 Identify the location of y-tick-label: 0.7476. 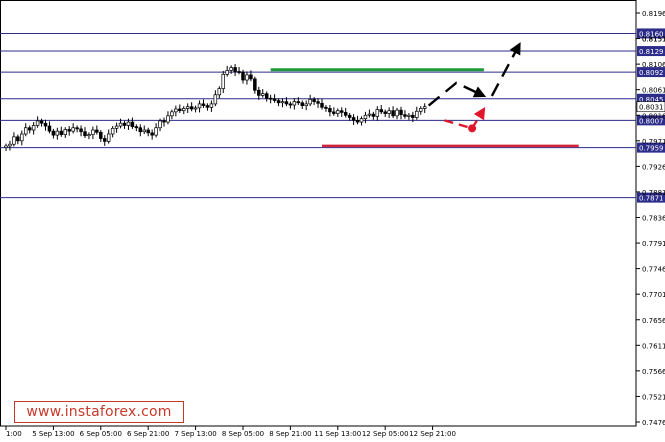
(653, 423).